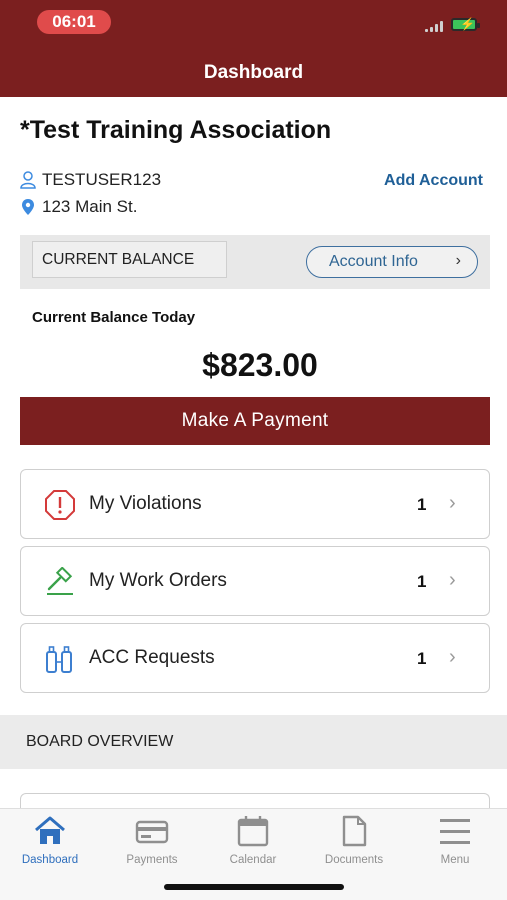 This screenshot has height=900, width=507. Describe the element at coordinates (74, 22) in the screenshot. I see `status-time: 06:01` at that location.